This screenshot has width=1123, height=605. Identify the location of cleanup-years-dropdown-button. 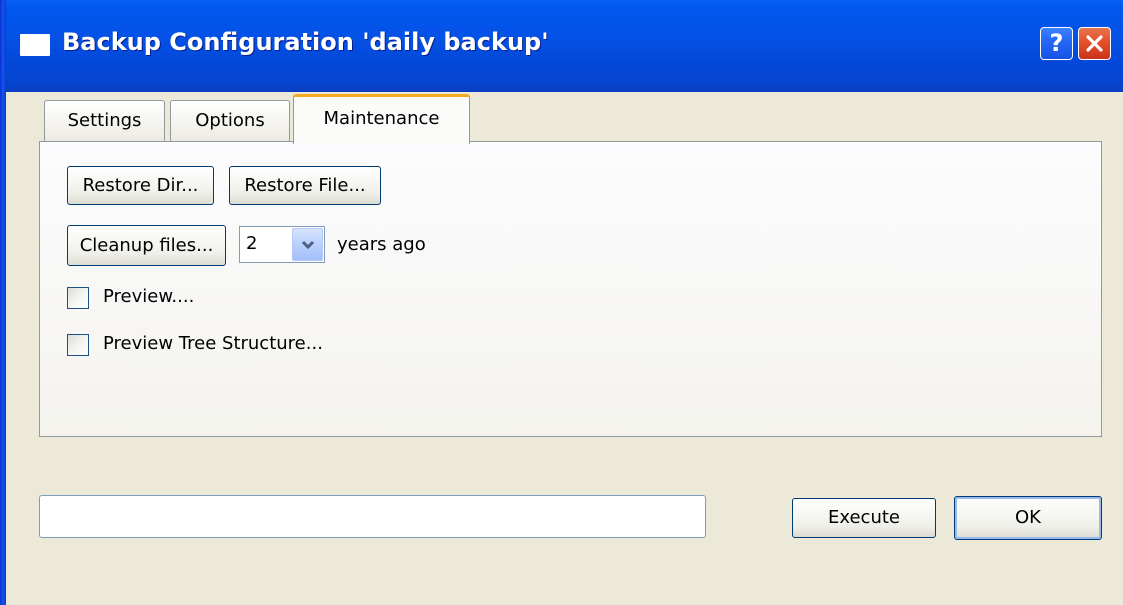
(307, 244).